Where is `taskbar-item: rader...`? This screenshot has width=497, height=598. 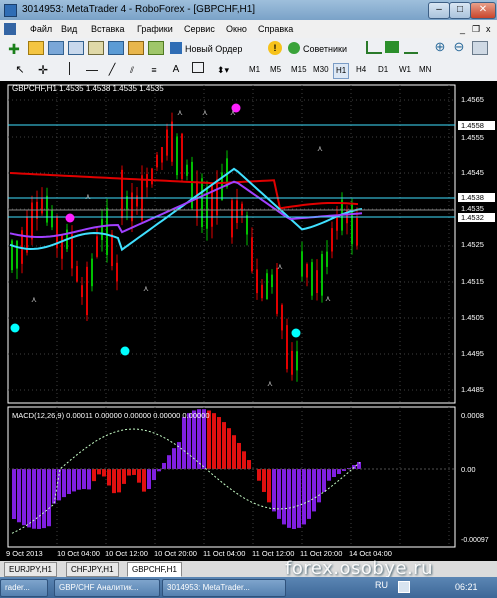
taskbar-item: rader... is located at coordinates (24, 588).